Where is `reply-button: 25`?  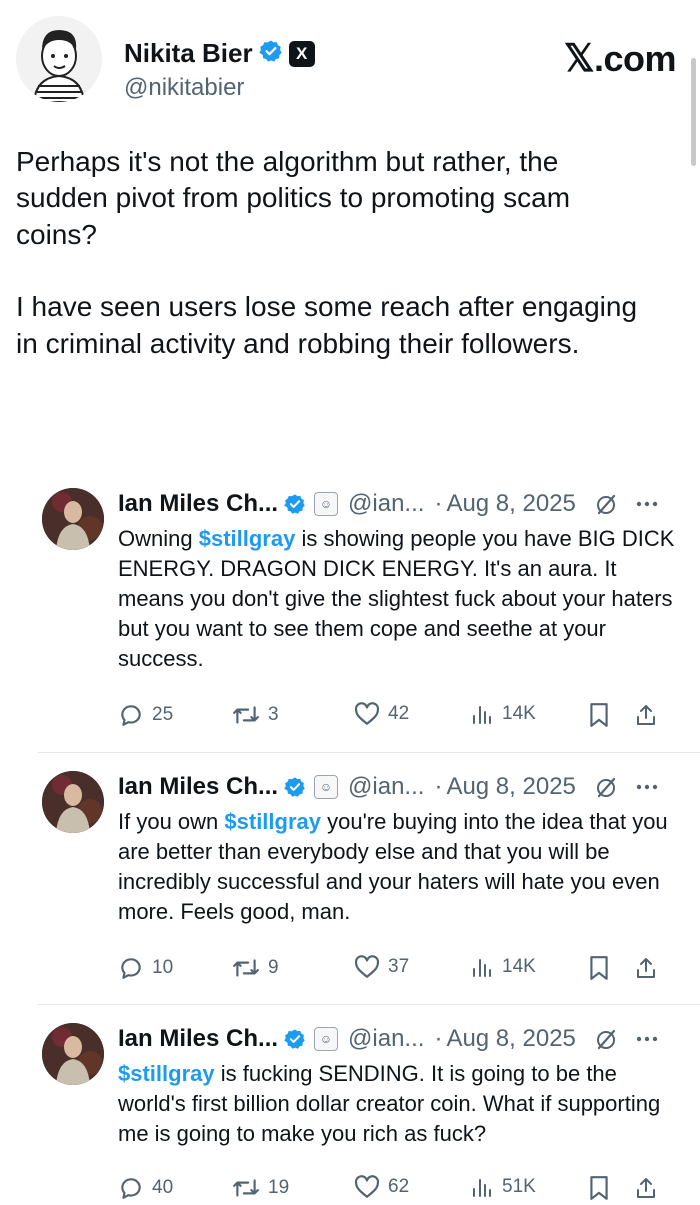
reply-button: 25 is located at coordinates (145, 715).